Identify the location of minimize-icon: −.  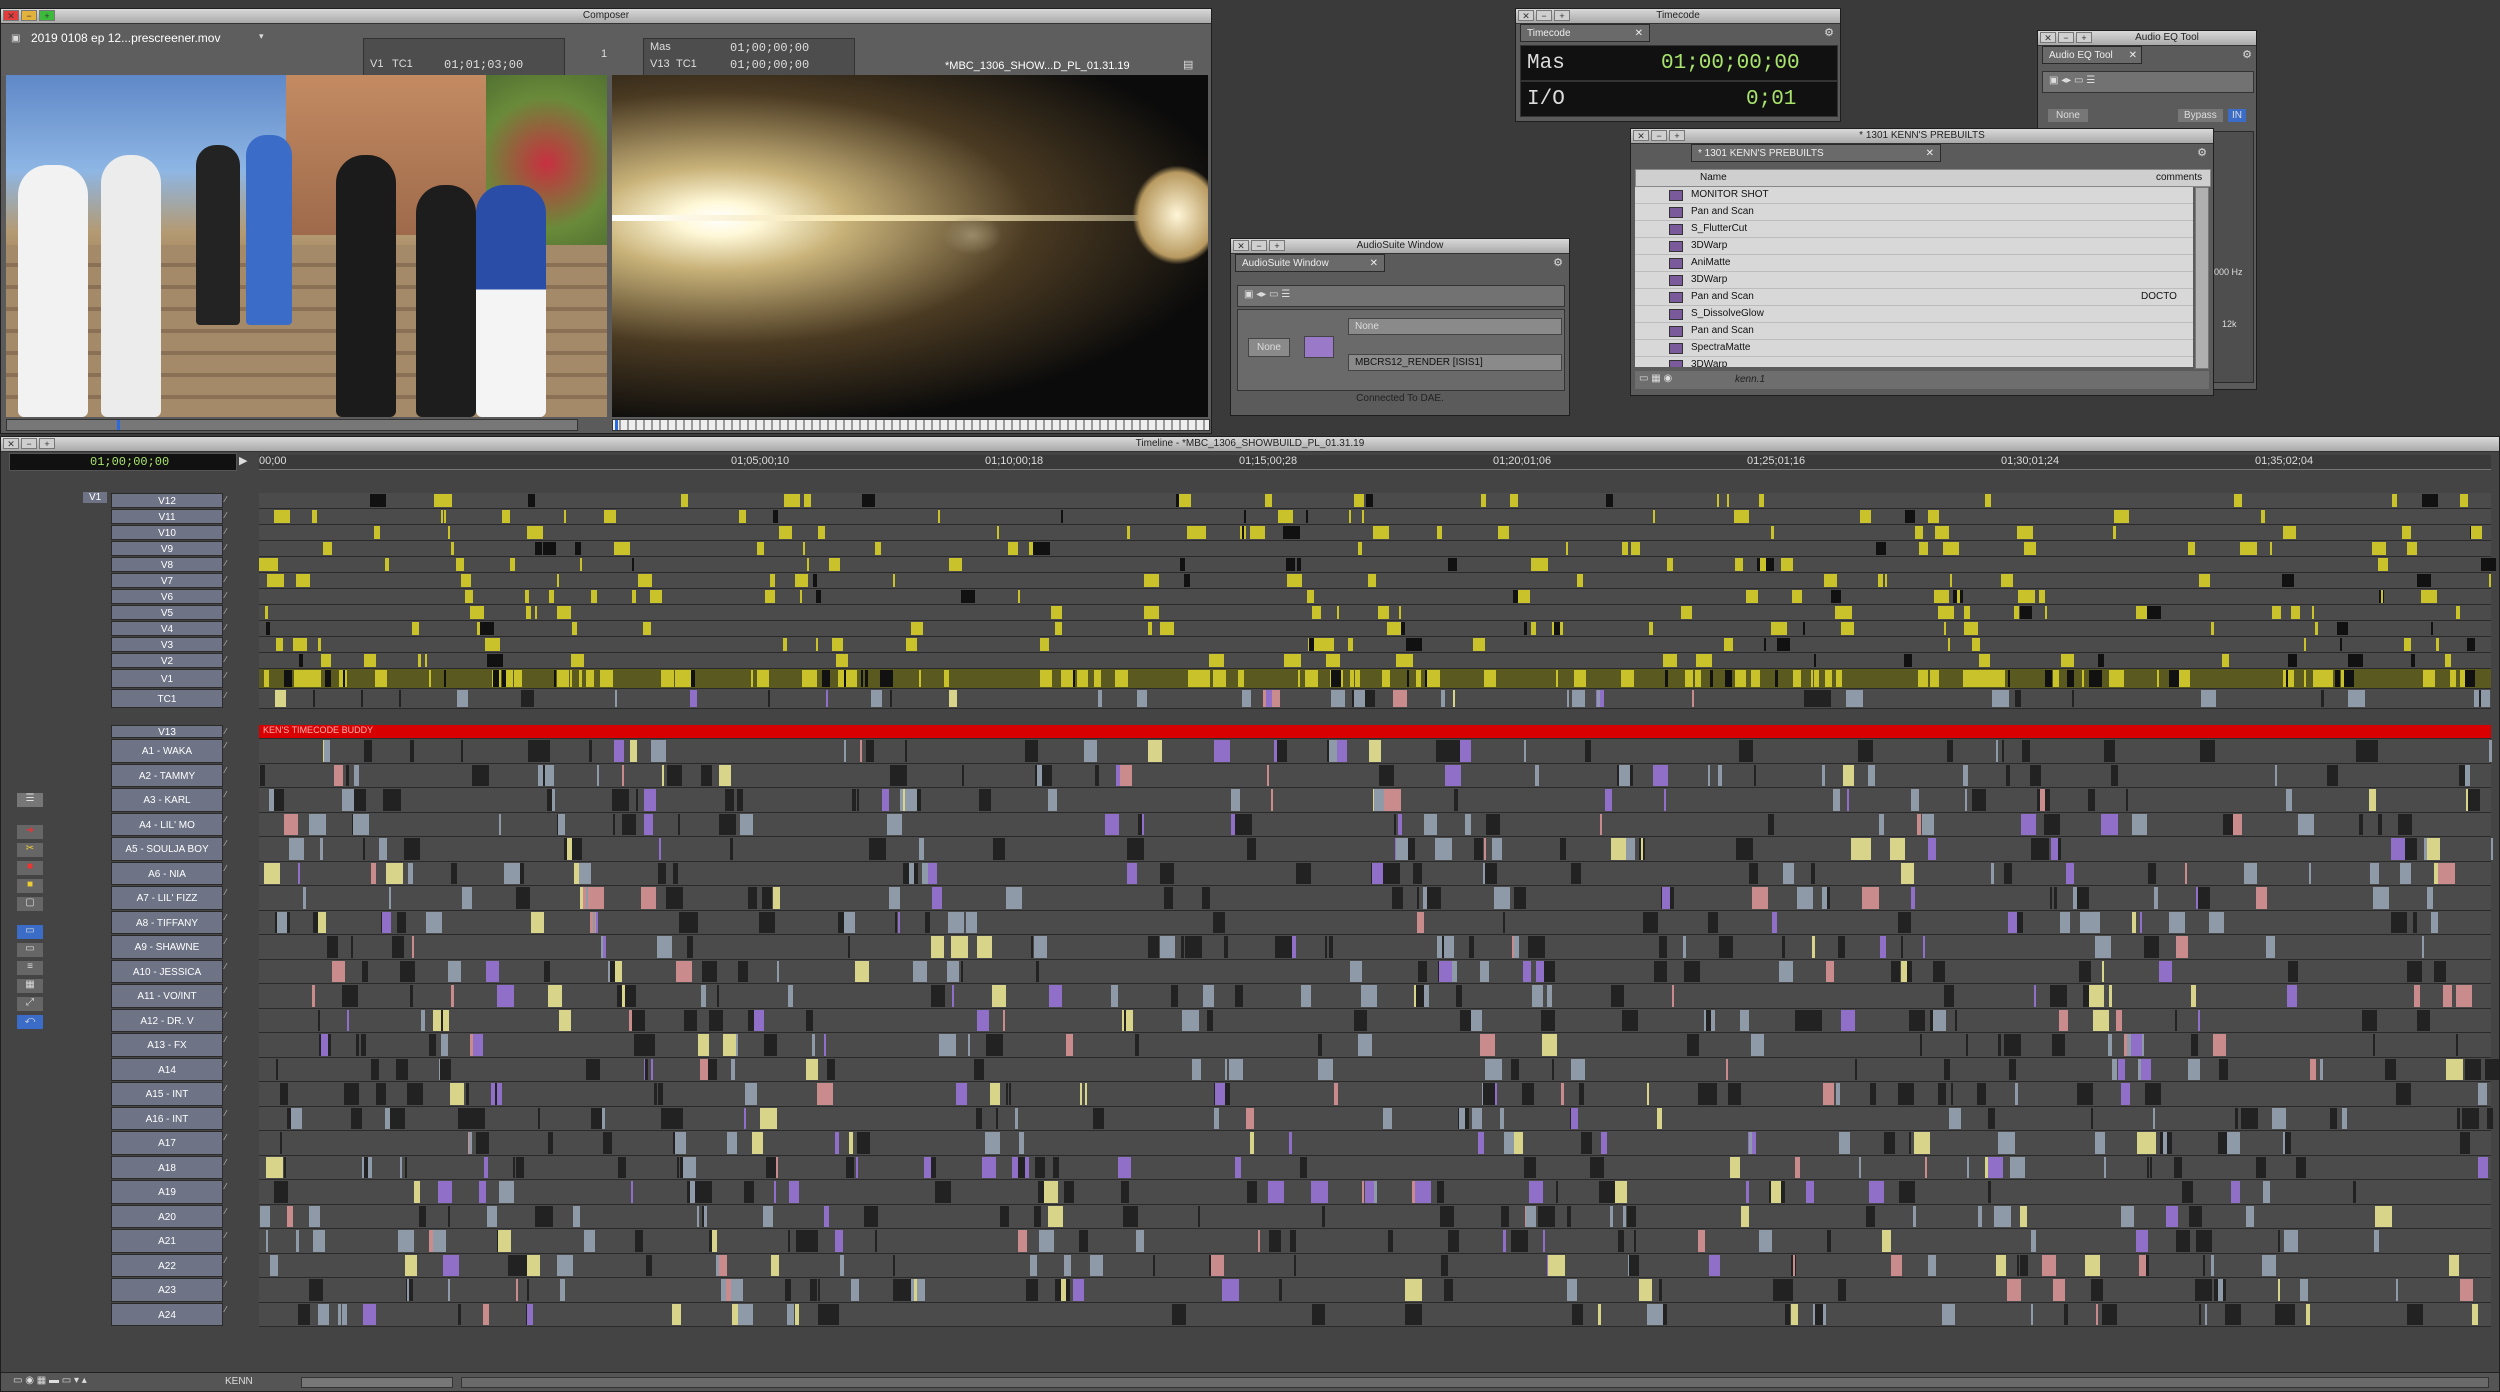
(29, 443).